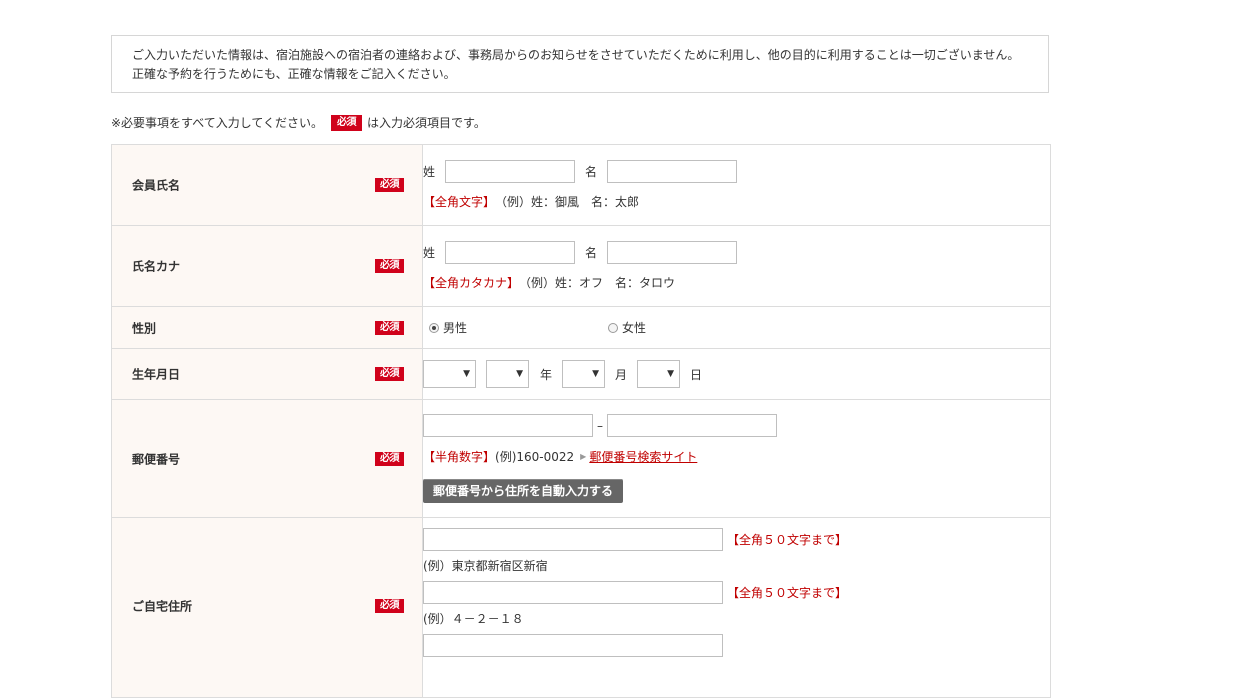 This screenshot has height=698, width=1234. What do you see at coordinates (434, 327) in the screenshot?
I see `radio-checked-icon` at bounding box center [434, 327].